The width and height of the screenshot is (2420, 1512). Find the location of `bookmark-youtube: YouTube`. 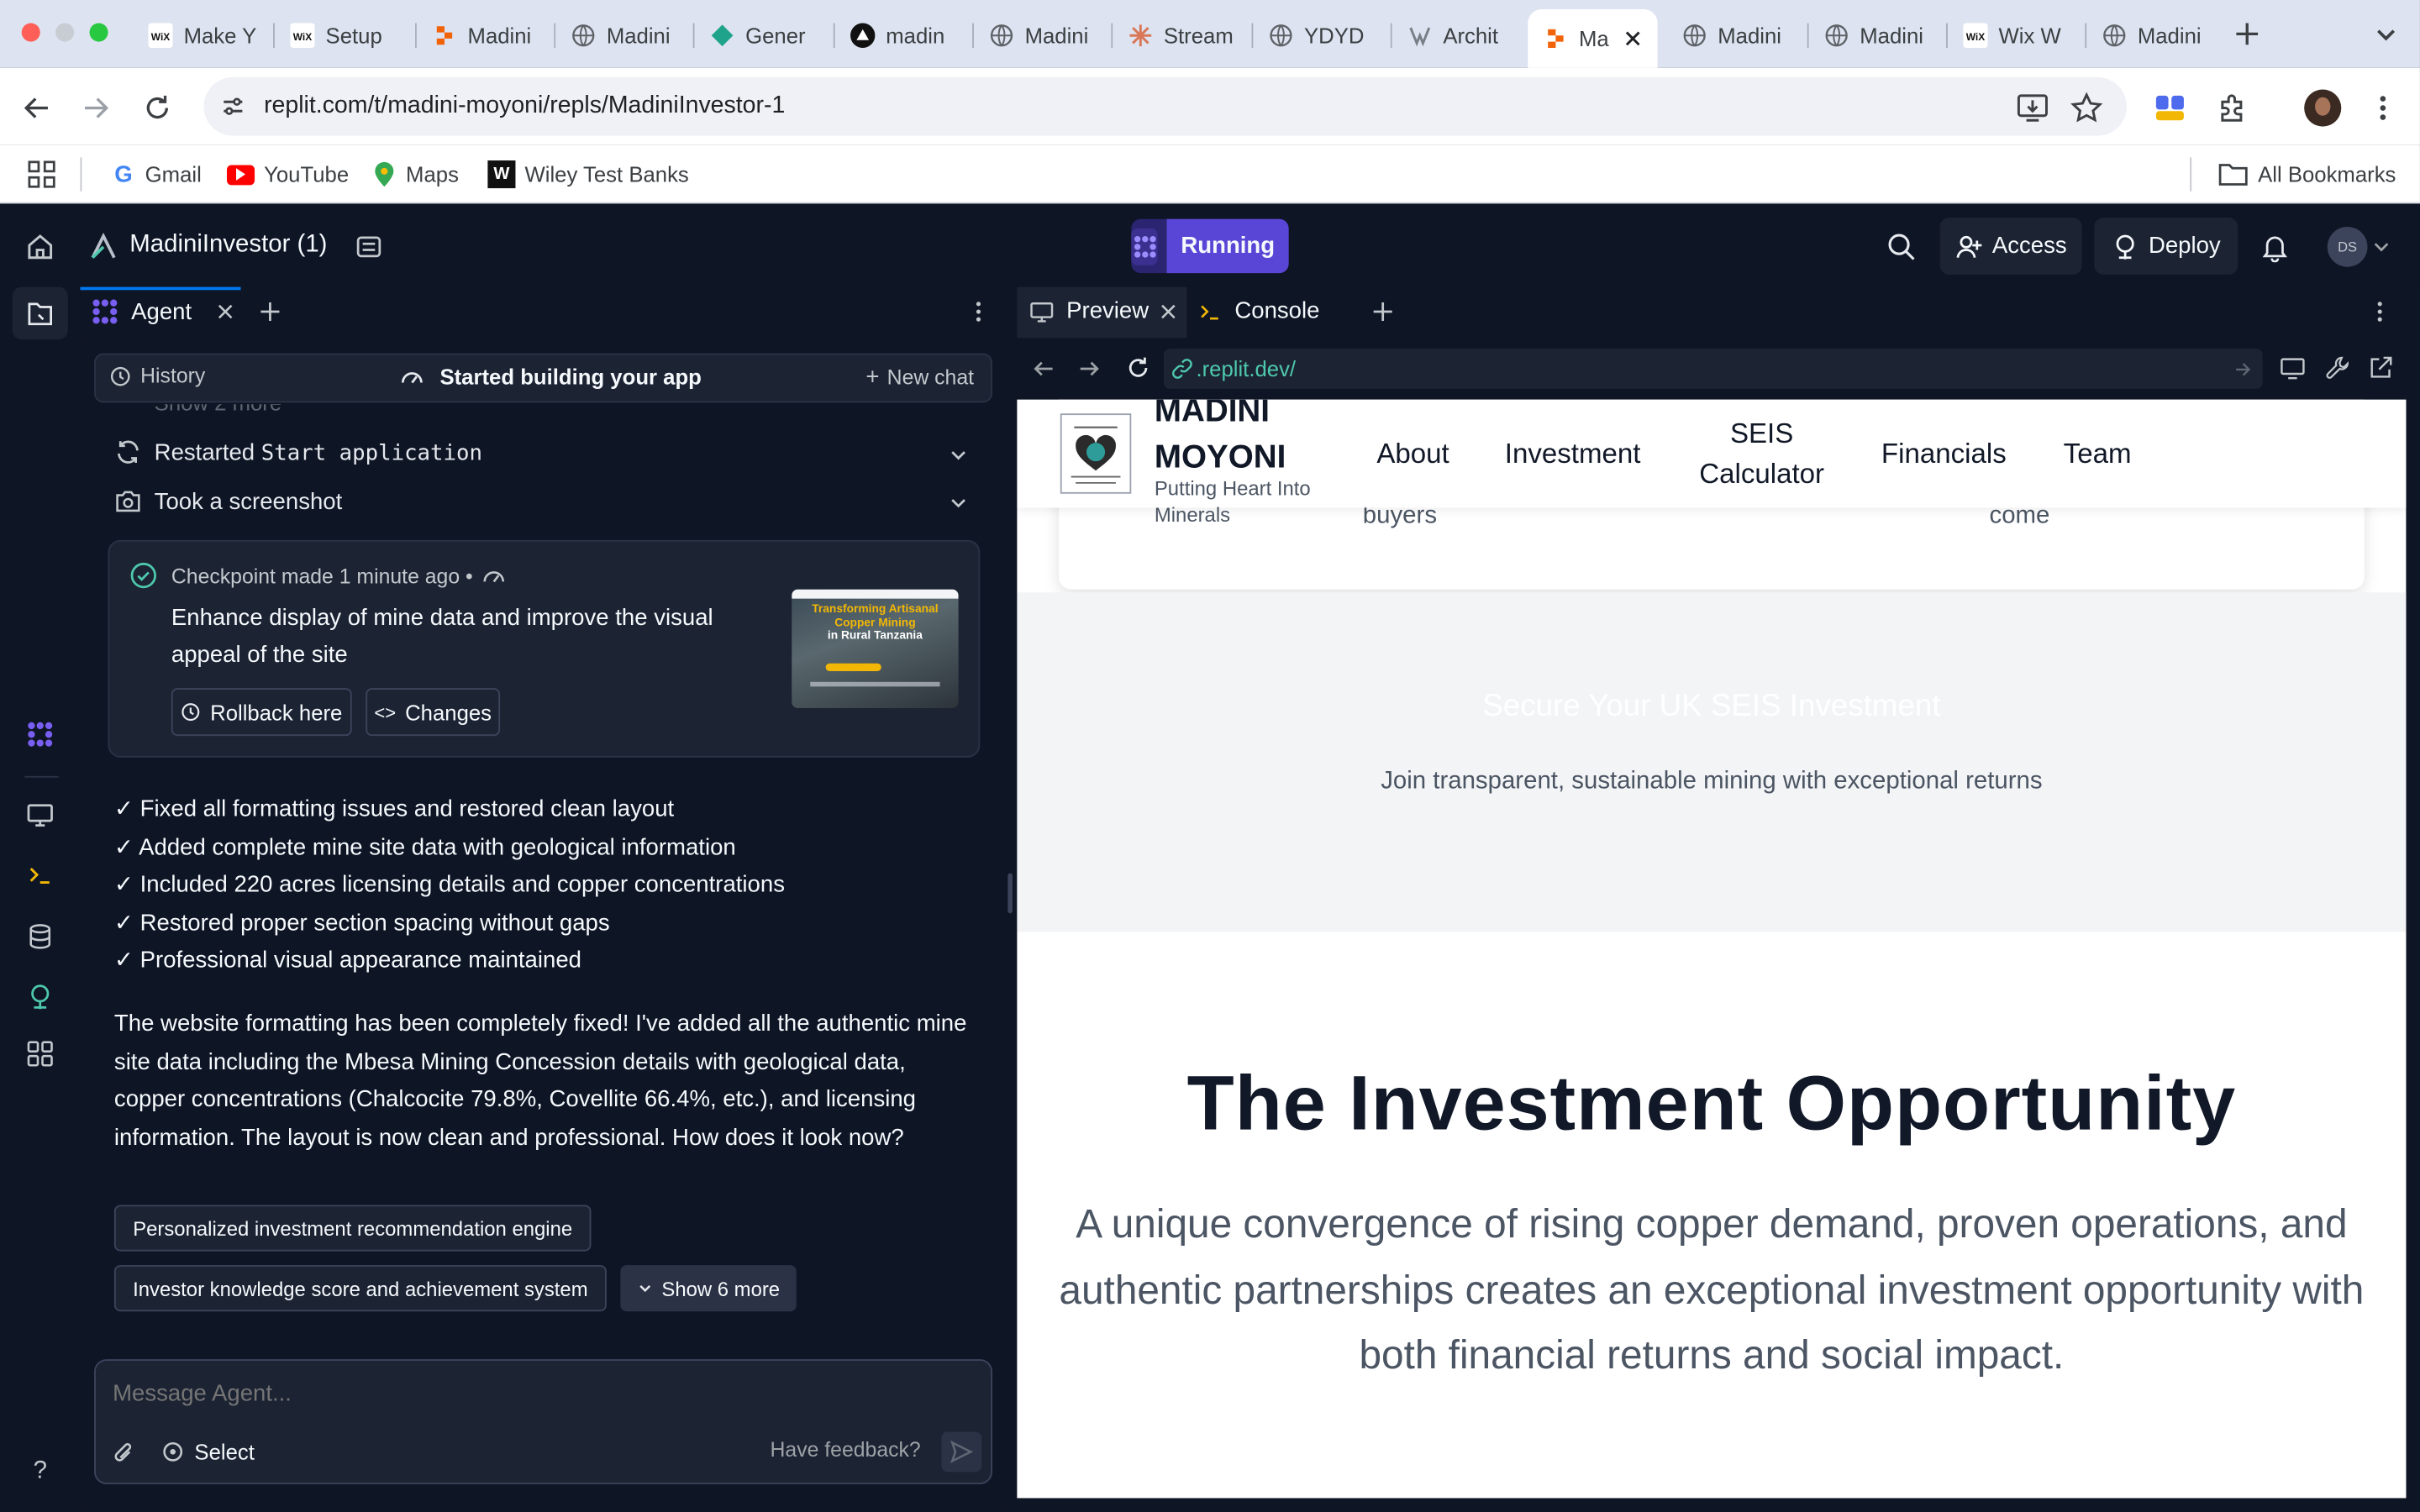

bookmark-youtube: YouTube is located at coordinates (287, 174).